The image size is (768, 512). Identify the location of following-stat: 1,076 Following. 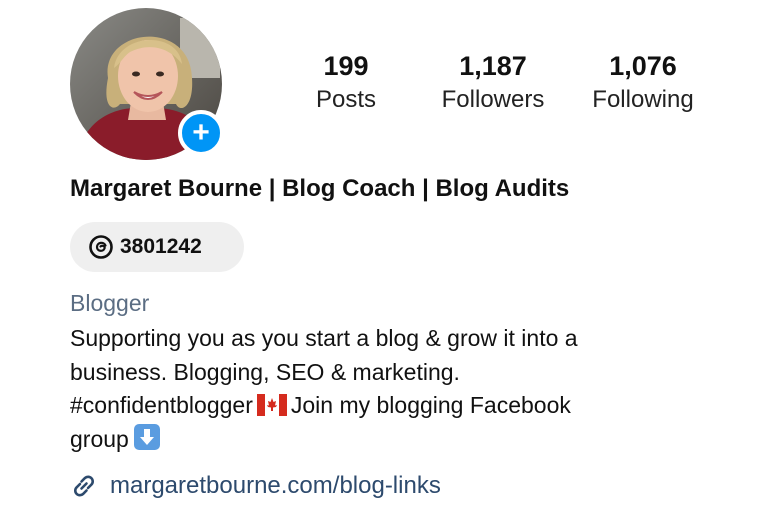
(643, 83).